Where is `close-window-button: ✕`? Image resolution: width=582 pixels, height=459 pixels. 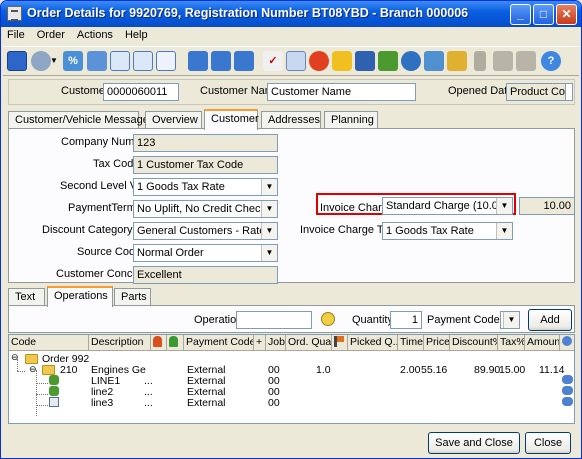
close-window-button: ✕ is located at coordinates (566, 14).